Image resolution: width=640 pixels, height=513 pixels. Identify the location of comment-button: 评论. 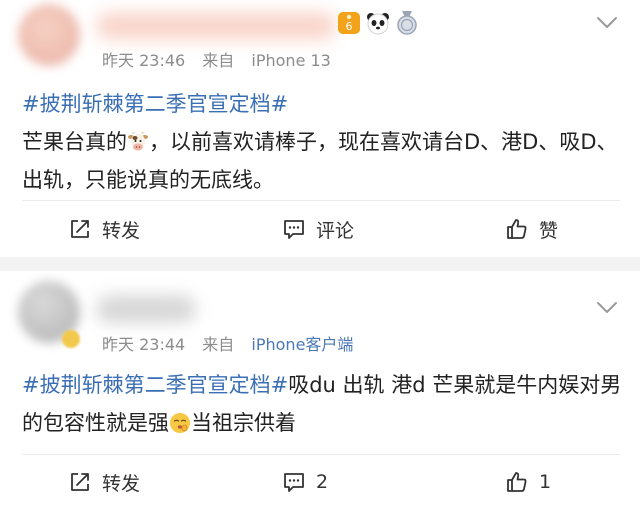
(318, 229).